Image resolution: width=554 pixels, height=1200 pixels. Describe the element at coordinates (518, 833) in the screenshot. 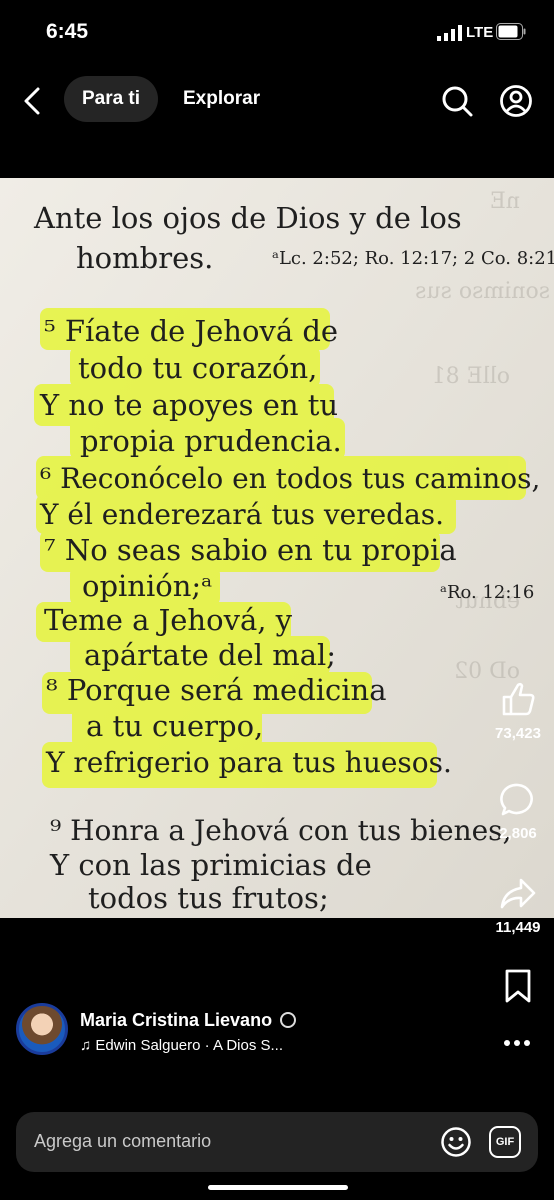

I see `comment-count: 2,806` at that location.